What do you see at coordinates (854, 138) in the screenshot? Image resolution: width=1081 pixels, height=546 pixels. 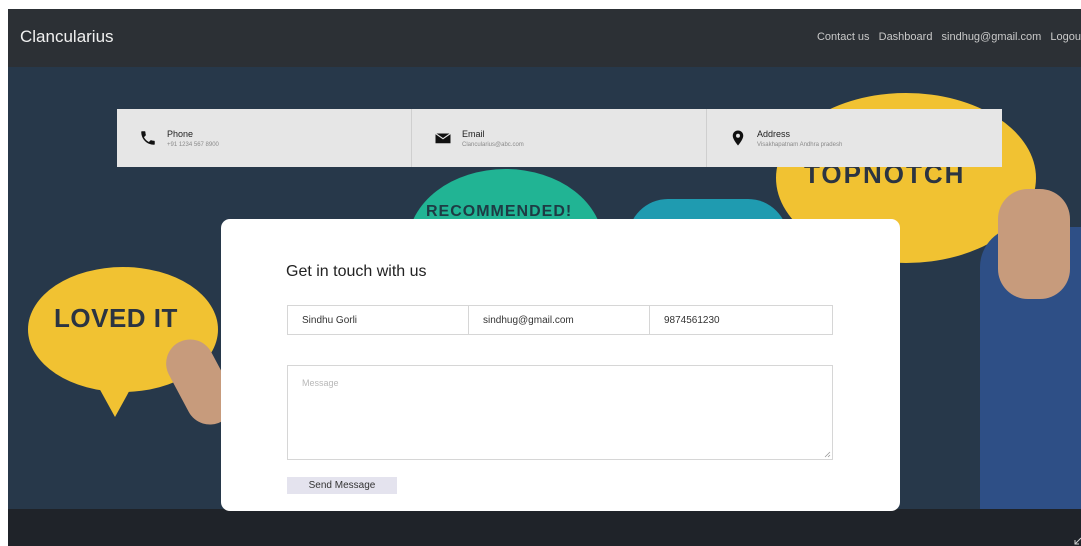 I see `contact-info-address: Address Visakhapatnam Andhra pradesh` at bounding box center [854, 138].